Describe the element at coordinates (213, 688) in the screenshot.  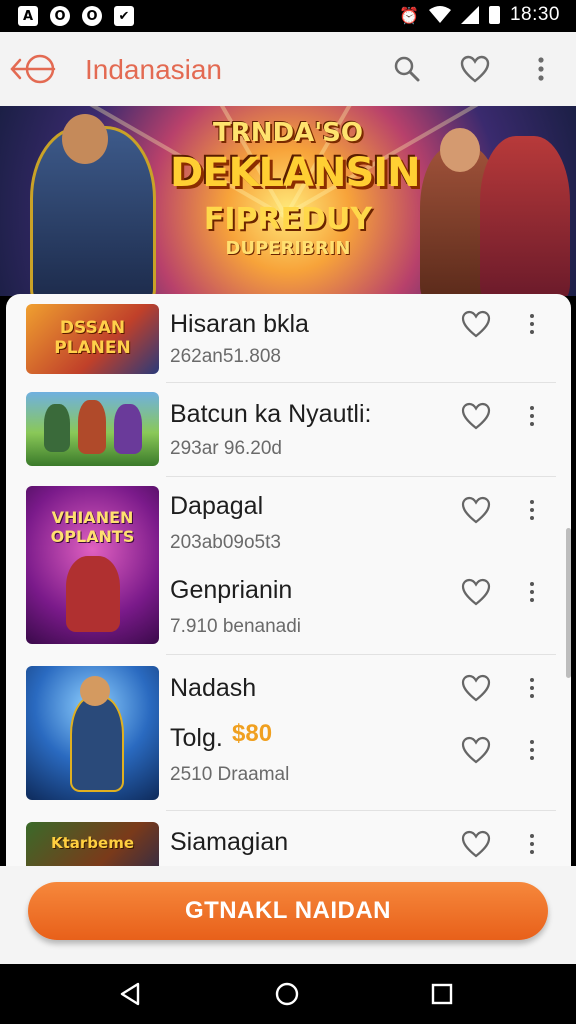
I see `item-title-5: Nadash` at that location.